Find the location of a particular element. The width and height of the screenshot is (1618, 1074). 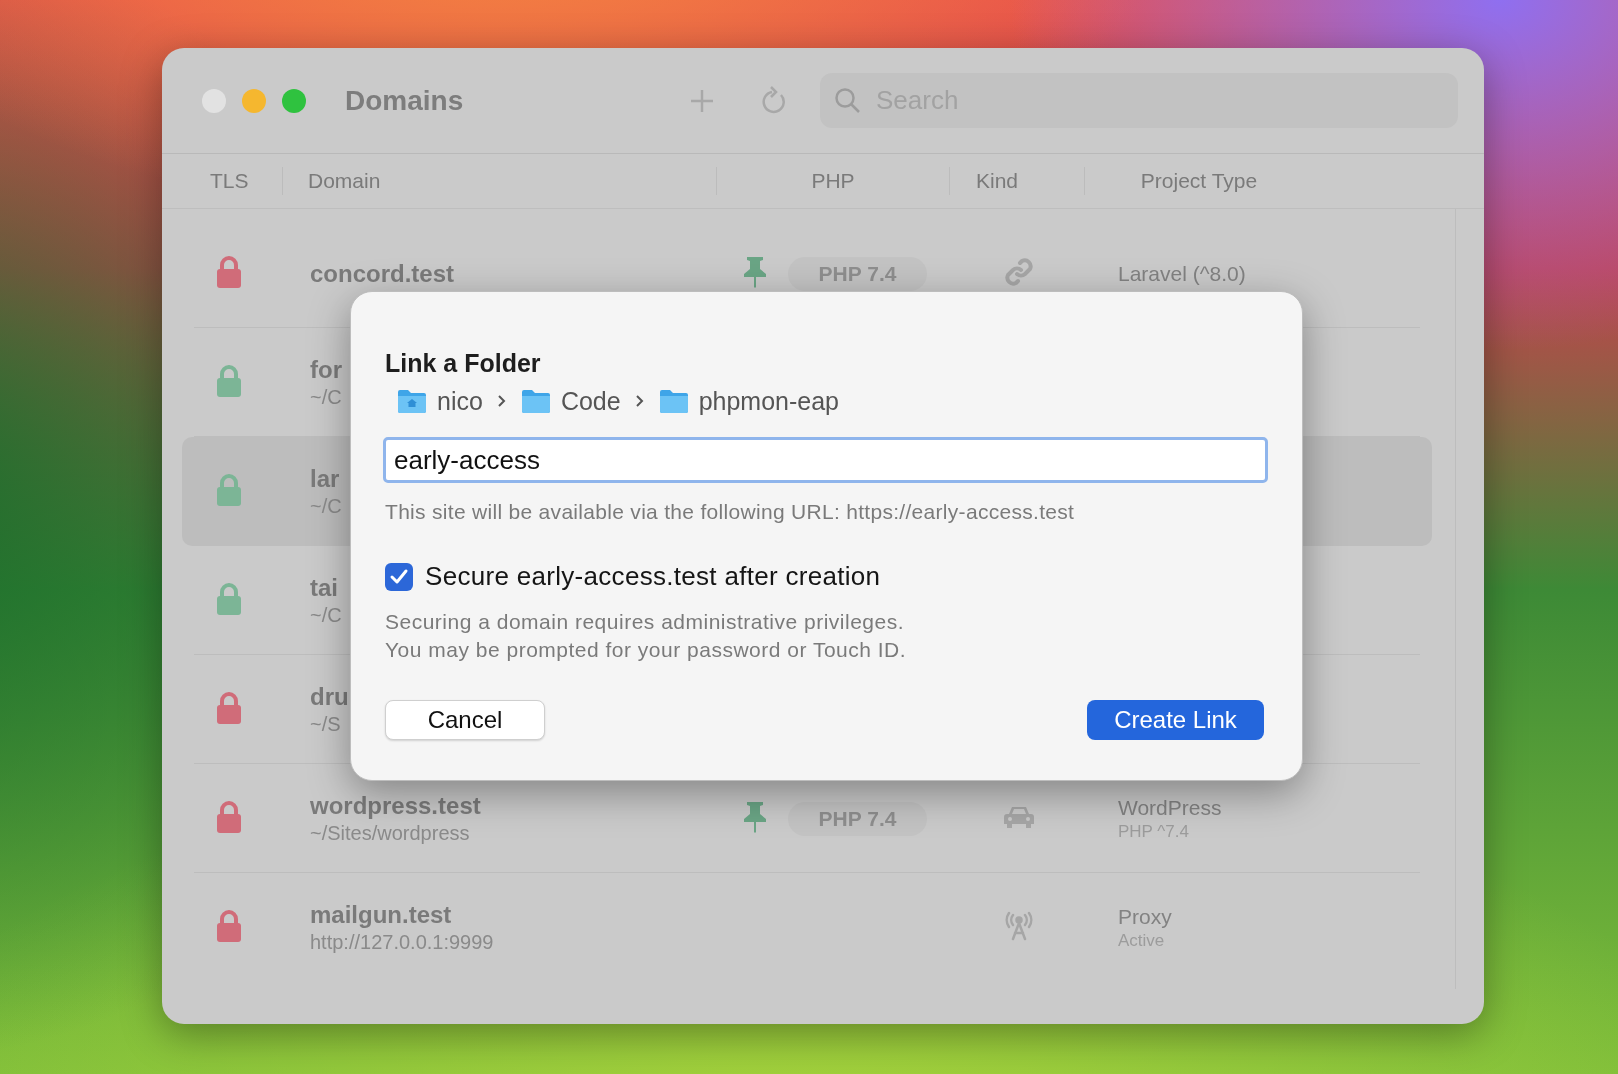

domain-name: lar is located at coordinates (325, 479).